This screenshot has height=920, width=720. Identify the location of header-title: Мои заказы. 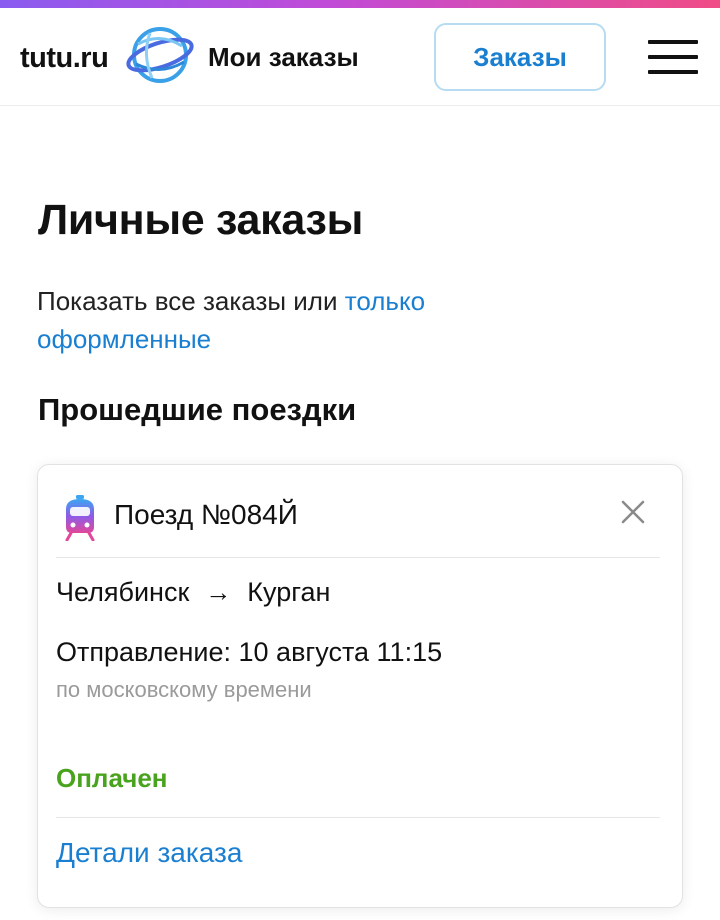
(283, 57).